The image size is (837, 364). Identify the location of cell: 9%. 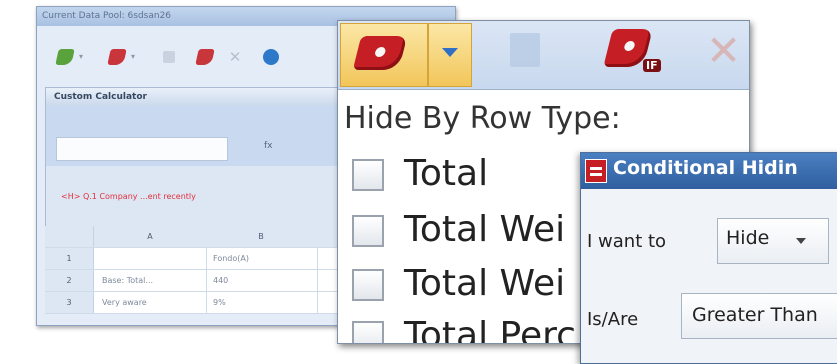
(262, 302).